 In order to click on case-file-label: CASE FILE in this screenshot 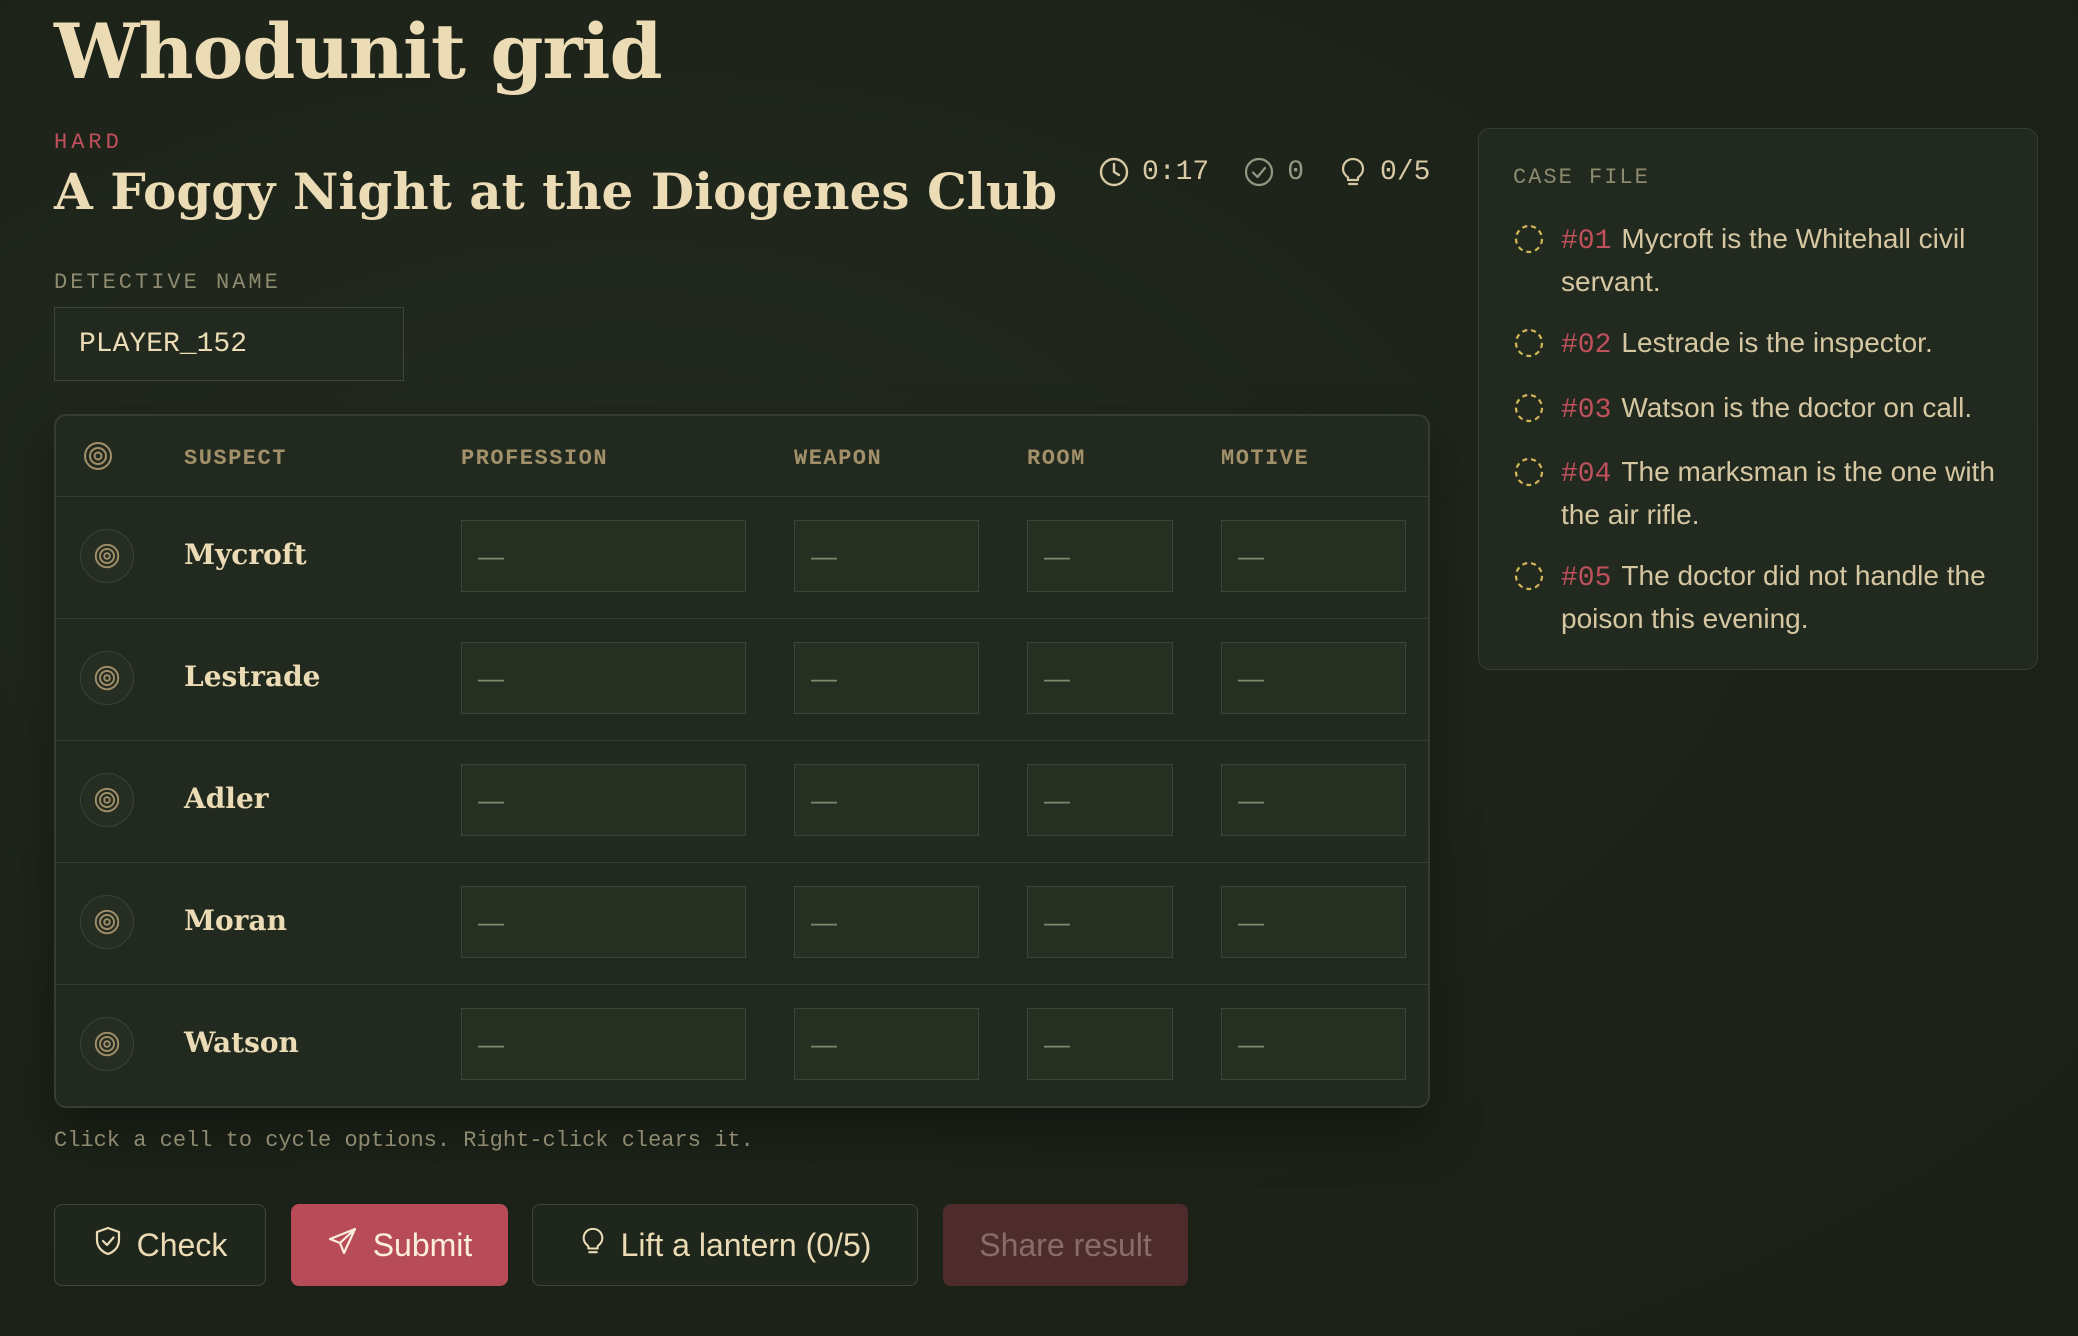, I will do `click(1581, 177)`.